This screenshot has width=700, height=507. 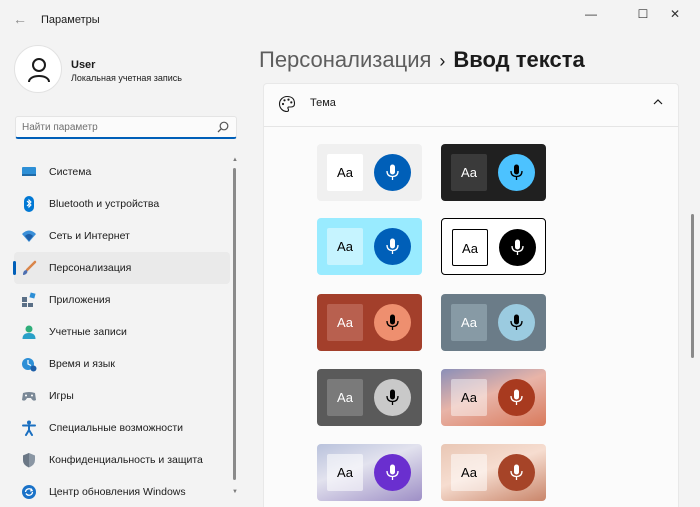 I want to click on gamepad-icon, so click(x=29, y=396).